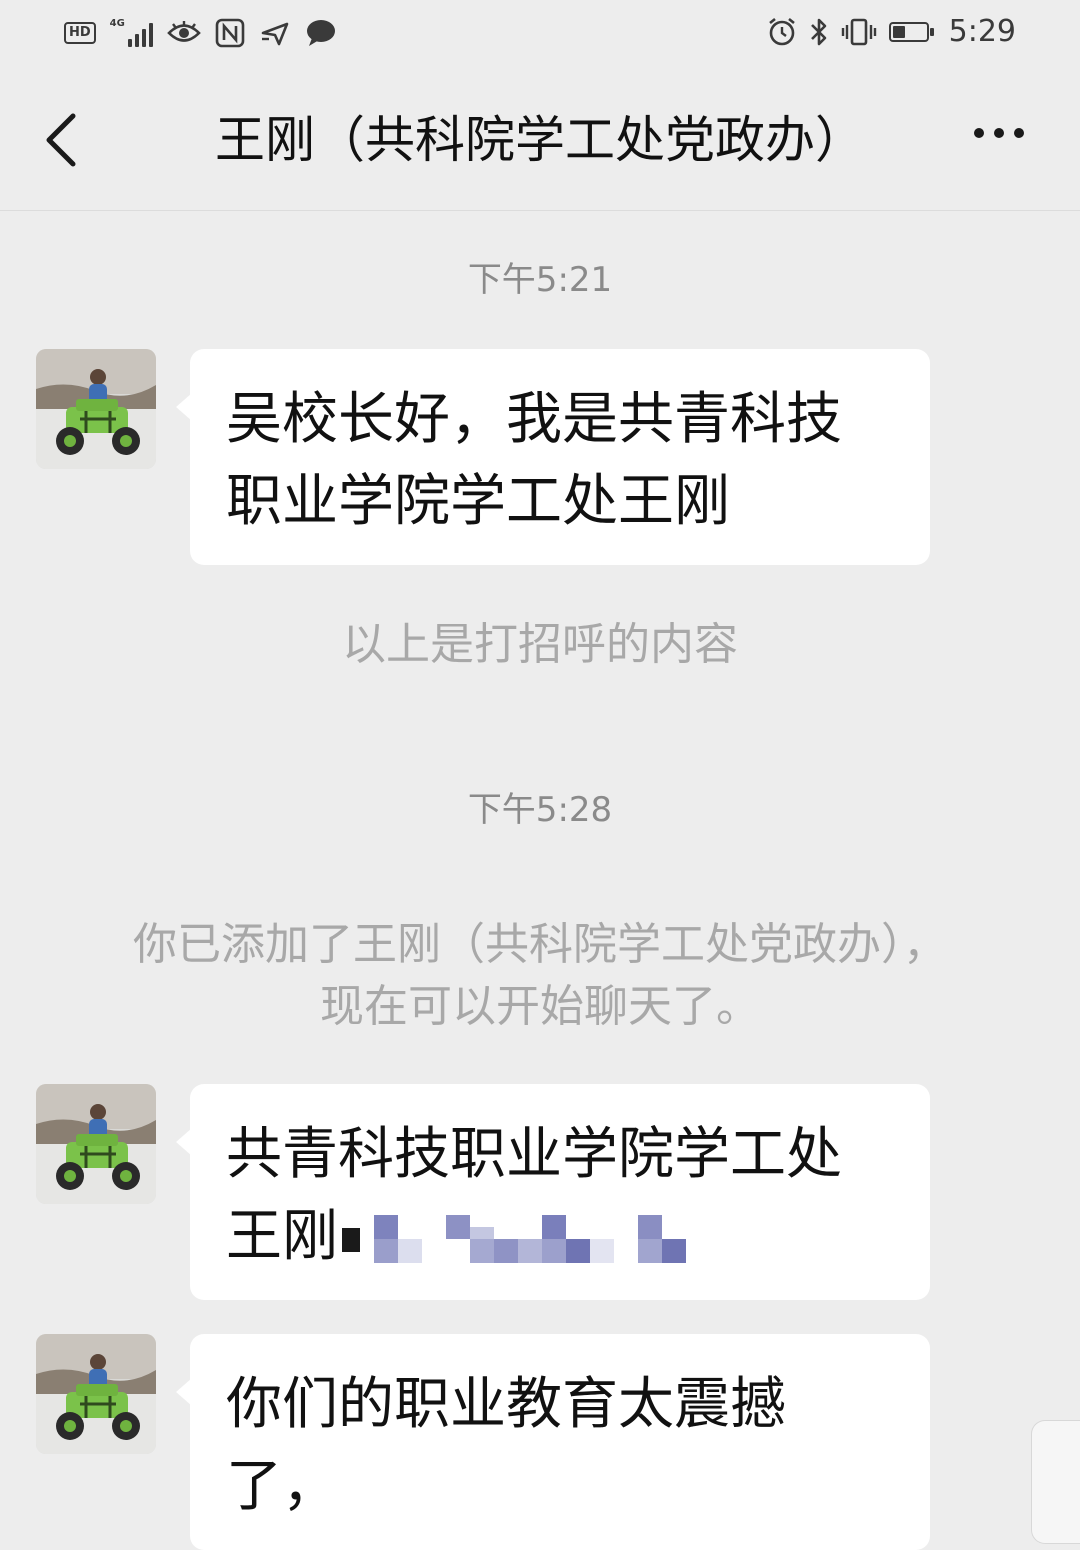 The image size is (1080, 1550). I want to click on timestamp: 下午5:28, so click(540, 810).